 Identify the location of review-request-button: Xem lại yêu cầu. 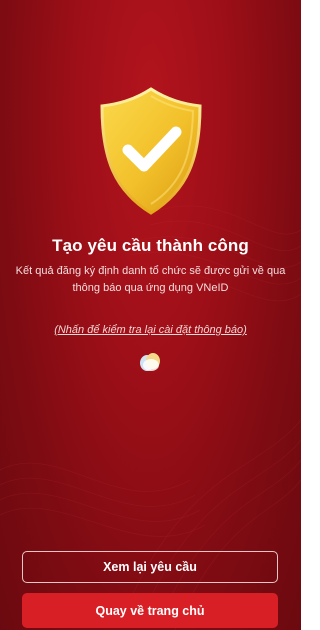
(150, 567).